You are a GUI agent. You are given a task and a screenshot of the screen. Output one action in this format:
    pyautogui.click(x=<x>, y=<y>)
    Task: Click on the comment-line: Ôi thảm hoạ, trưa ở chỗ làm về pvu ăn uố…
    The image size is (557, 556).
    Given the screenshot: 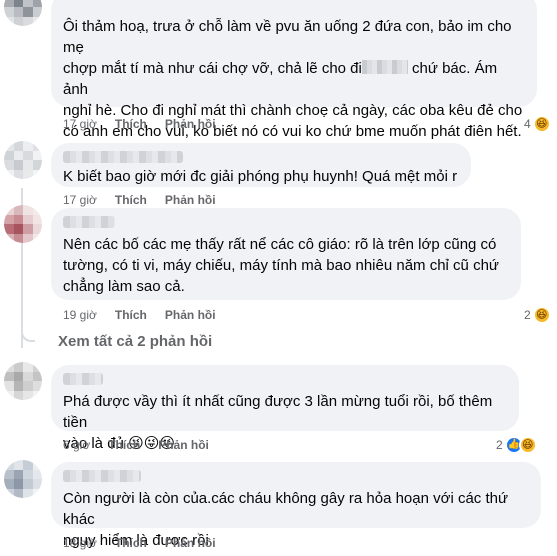 What is the action you would take?
    pyautogui.click(x=287, y=37)
    